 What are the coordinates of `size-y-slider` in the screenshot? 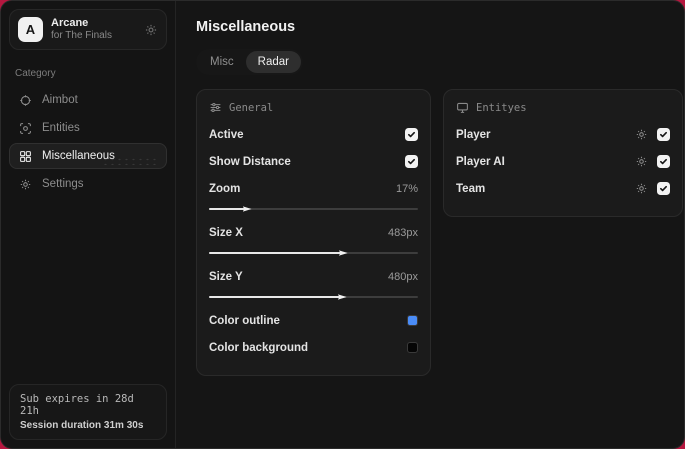 It's located at (313, 297).